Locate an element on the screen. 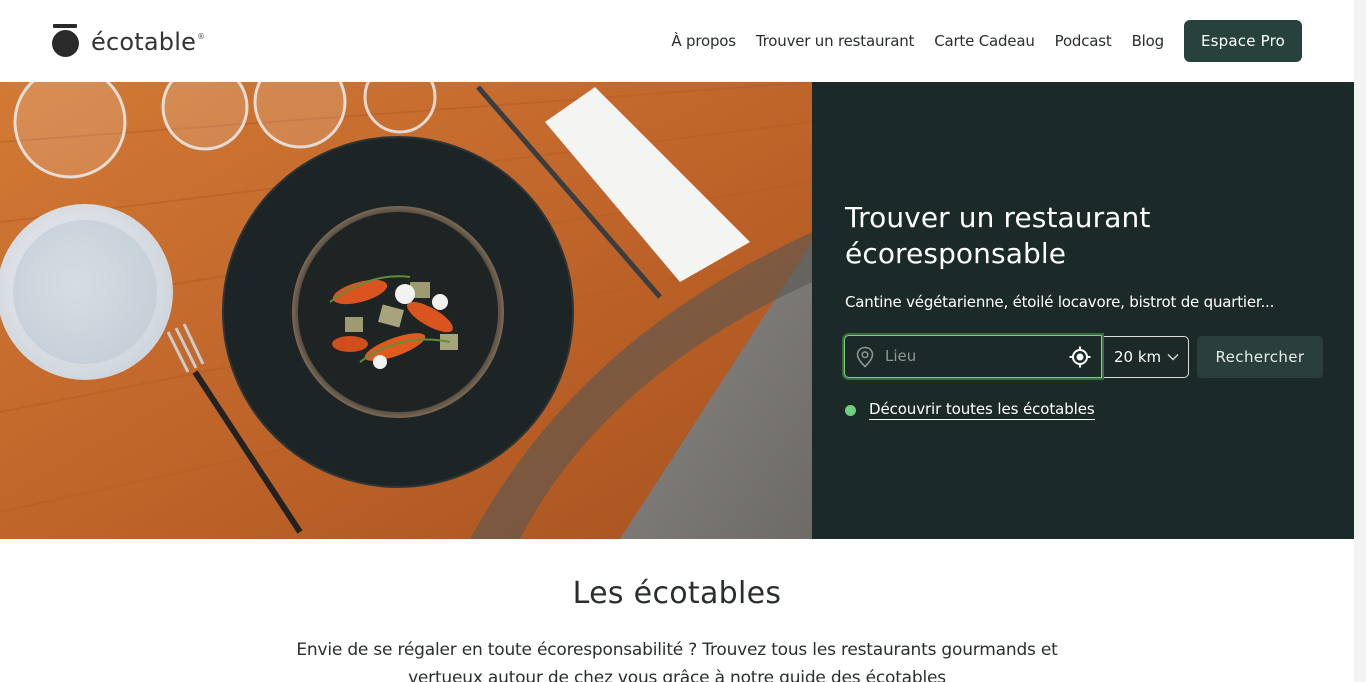  logo: écotable® is located at coordinates (128, 41).